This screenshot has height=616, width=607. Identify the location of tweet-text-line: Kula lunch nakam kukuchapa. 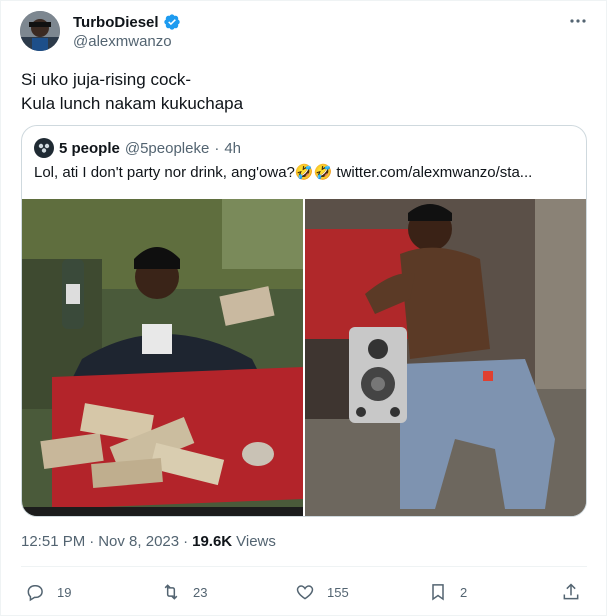
(132, 103).